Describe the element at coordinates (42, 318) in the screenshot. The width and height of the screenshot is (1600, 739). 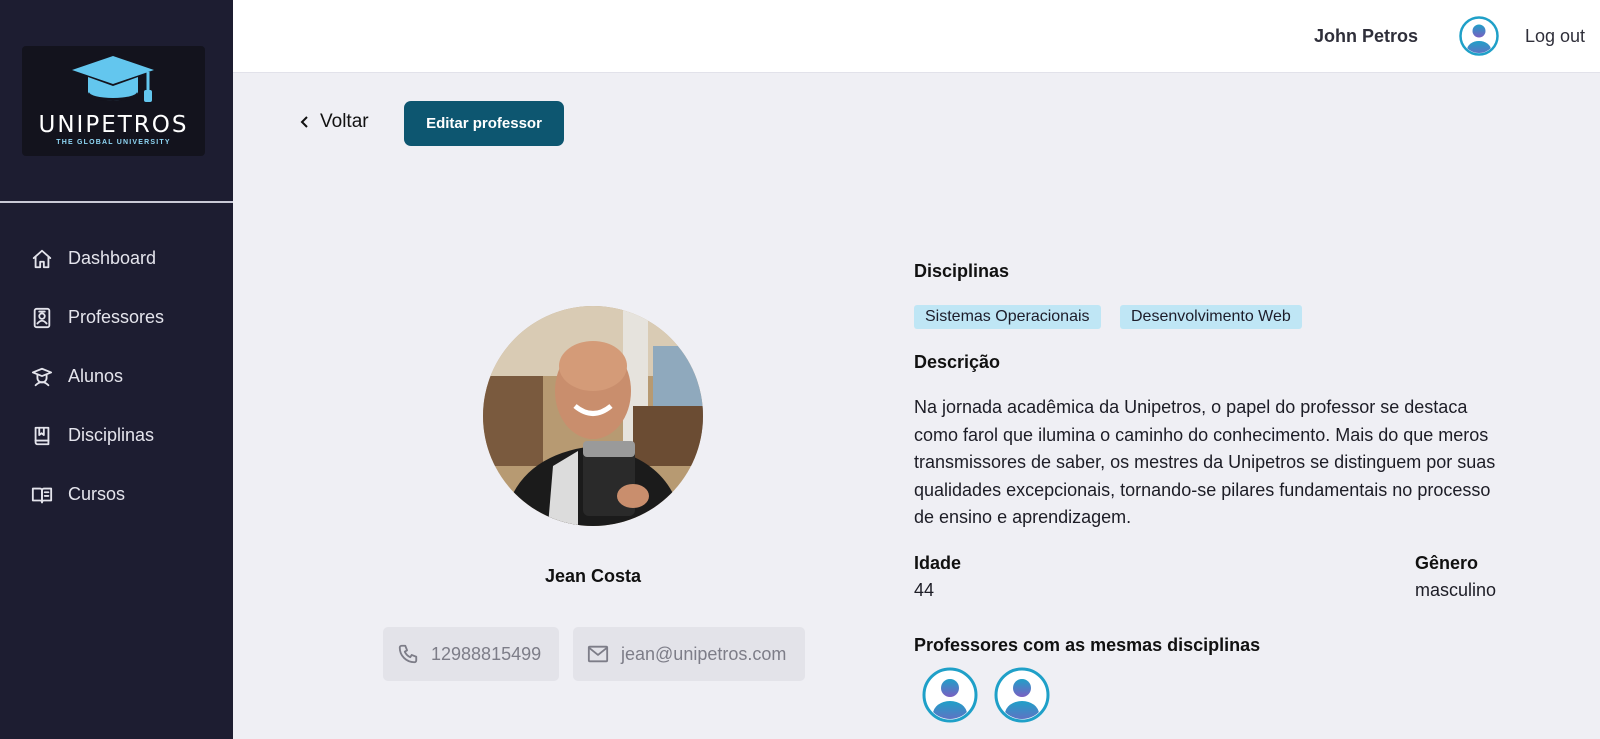
I see `teacher-badge-icon` at that location.